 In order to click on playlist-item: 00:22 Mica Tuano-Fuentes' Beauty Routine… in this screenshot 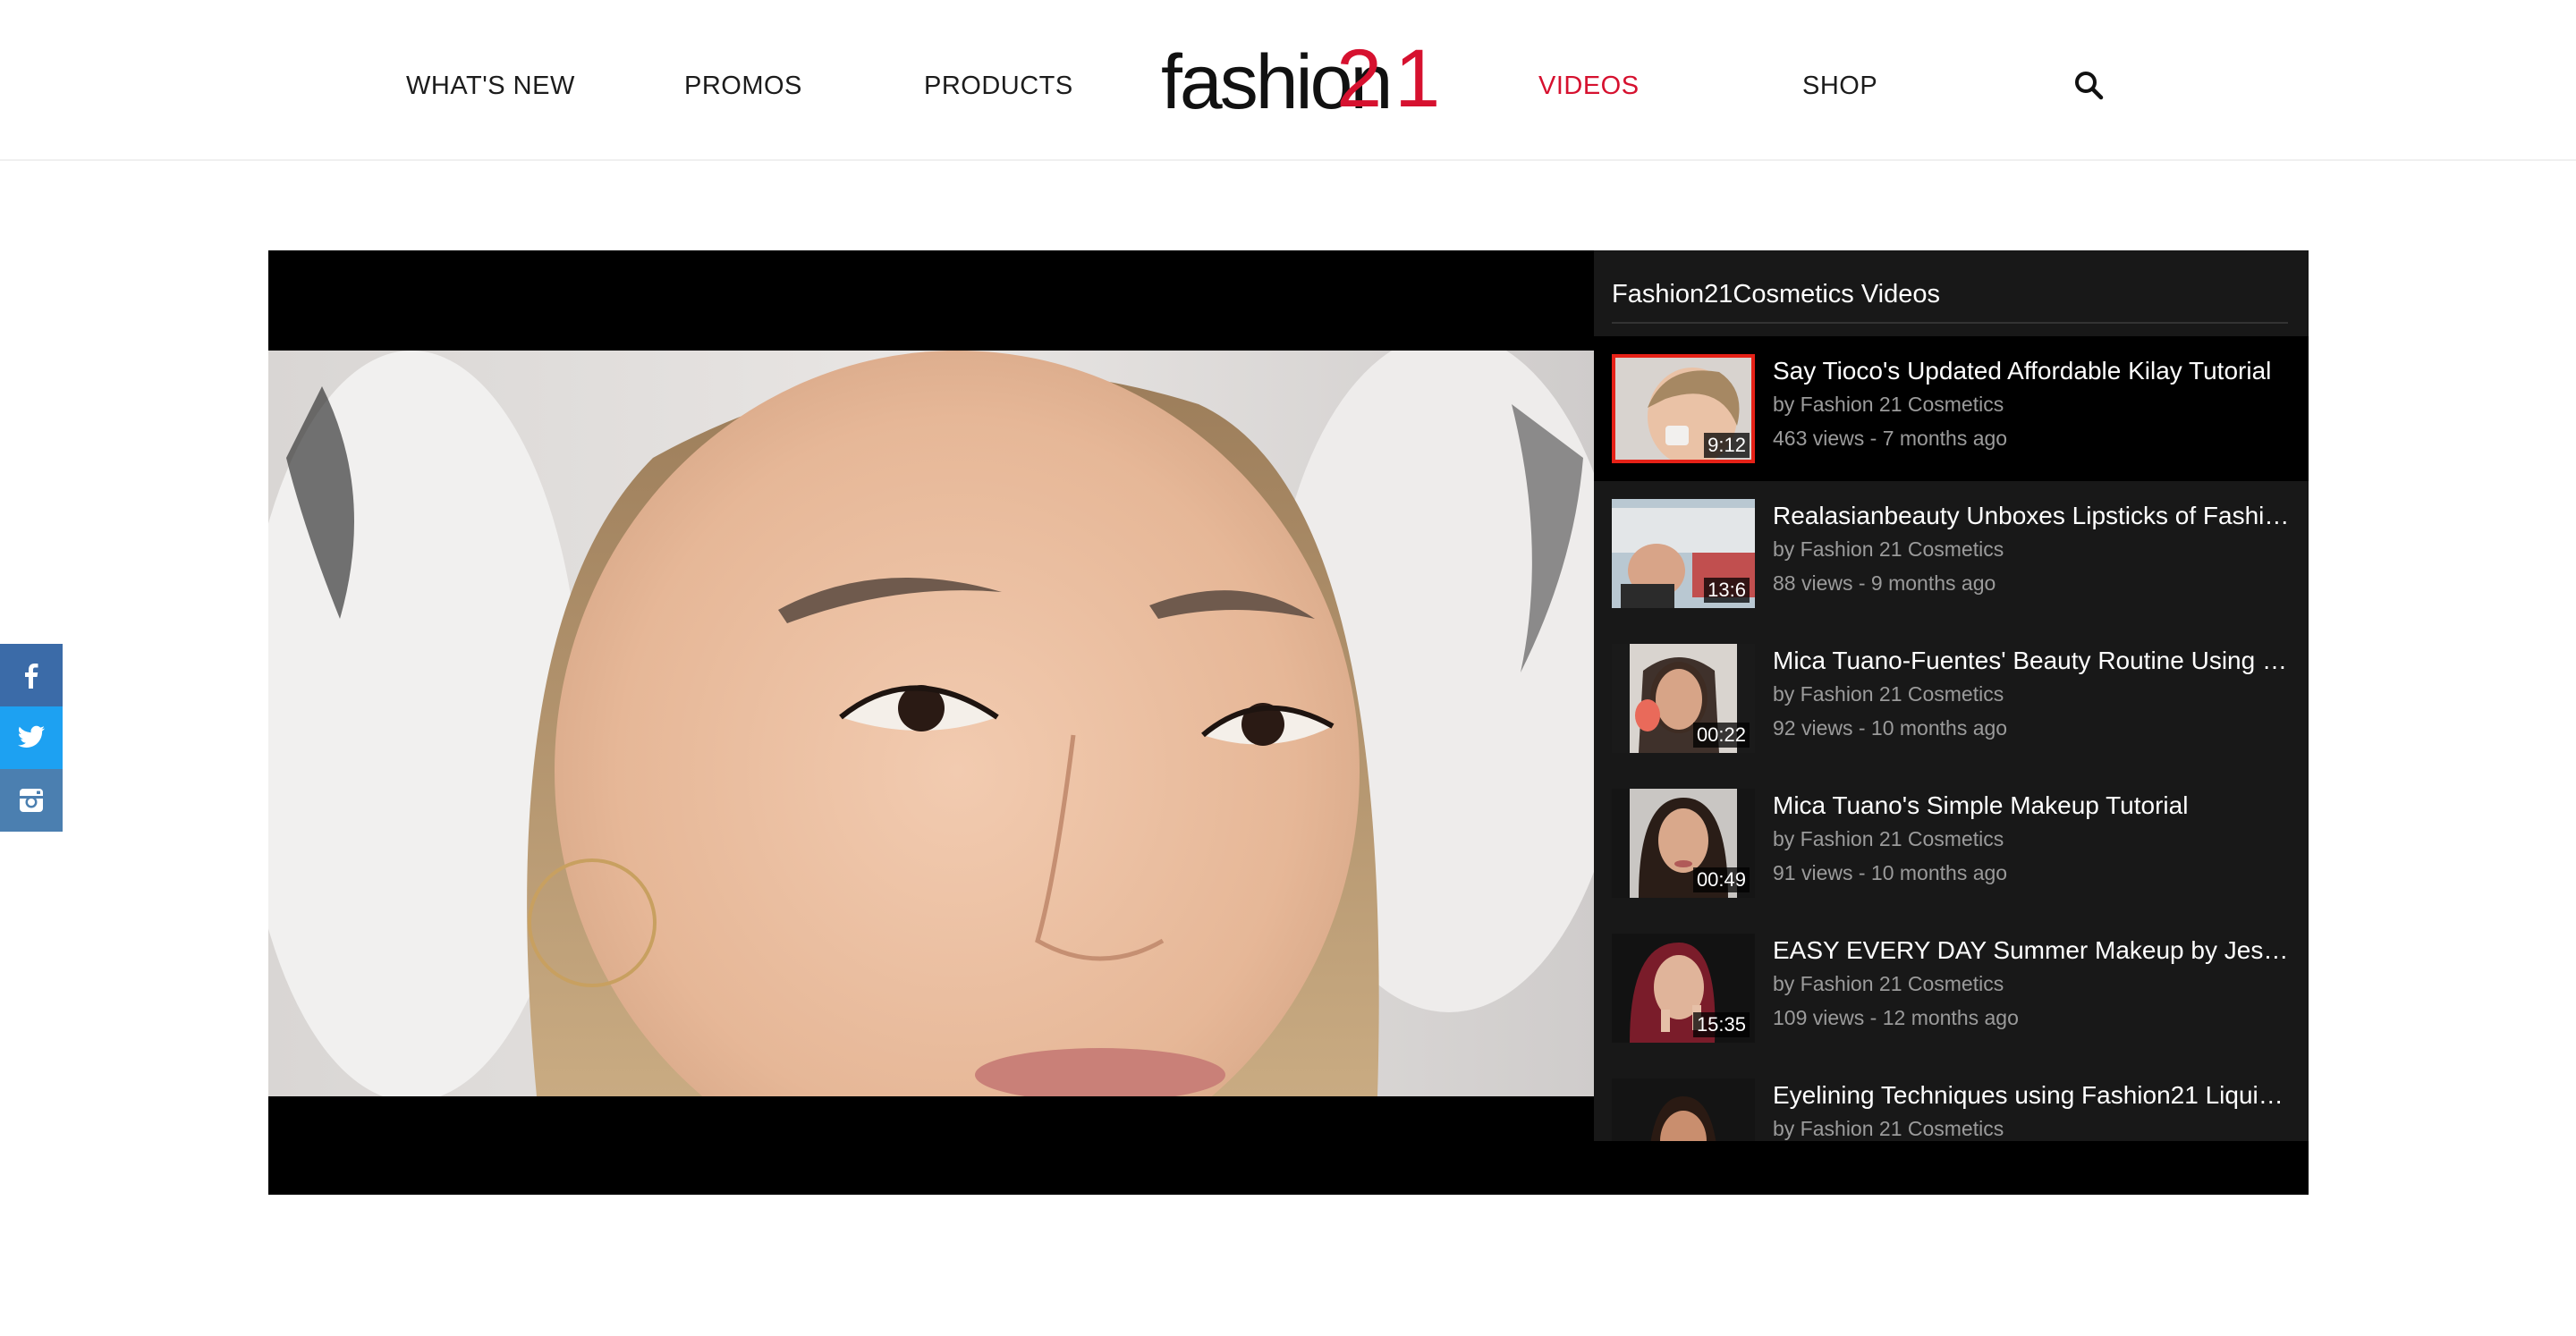, I will do `click(1951, 699)`.